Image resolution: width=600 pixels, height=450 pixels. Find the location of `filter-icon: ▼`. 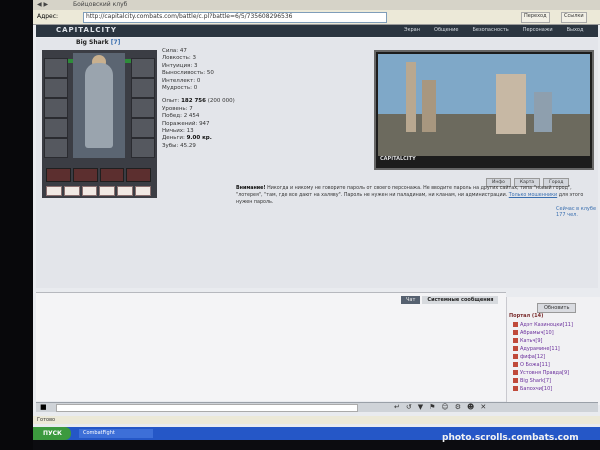

filter-icon: ▼ is located at coordinates (420, 407).